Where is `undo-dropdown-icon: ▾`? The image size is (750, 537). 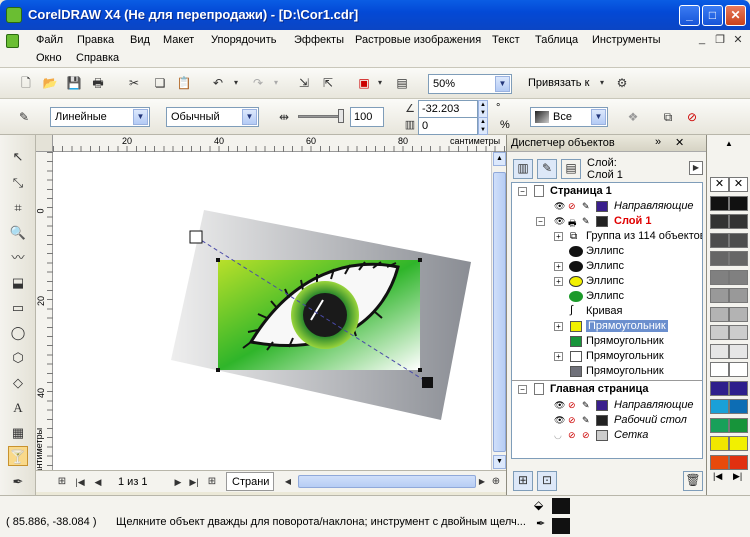 undo-dropdown-icon: ▾ is located at coordinates (236, 83).